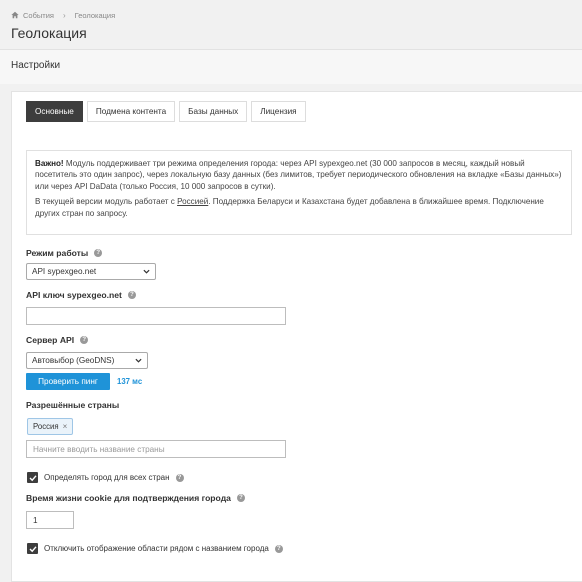 Image resolution: width=582 pixels, height=582 pixels. Describe the element at coordinates (68, 381) in the screenshot. I see `check-ping-button: Проверить пинг` at that location.